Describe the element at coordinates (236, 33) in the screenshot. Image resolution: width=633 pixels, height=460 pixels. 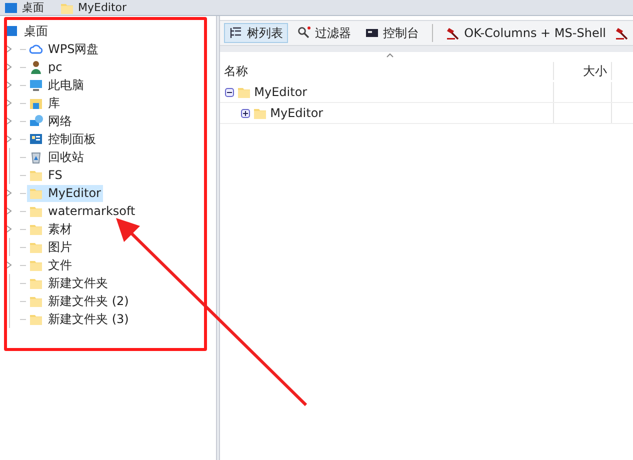
I see `tree-list-icon` at that location.